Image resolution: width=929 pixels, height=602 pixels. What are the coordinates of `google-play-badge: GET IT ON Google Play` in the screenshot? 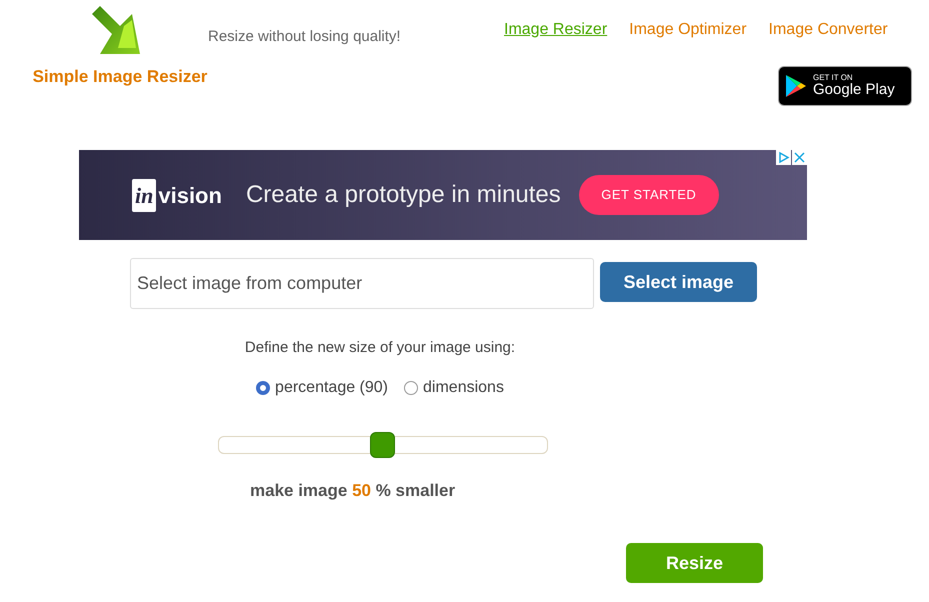 It's located at (845, 86).